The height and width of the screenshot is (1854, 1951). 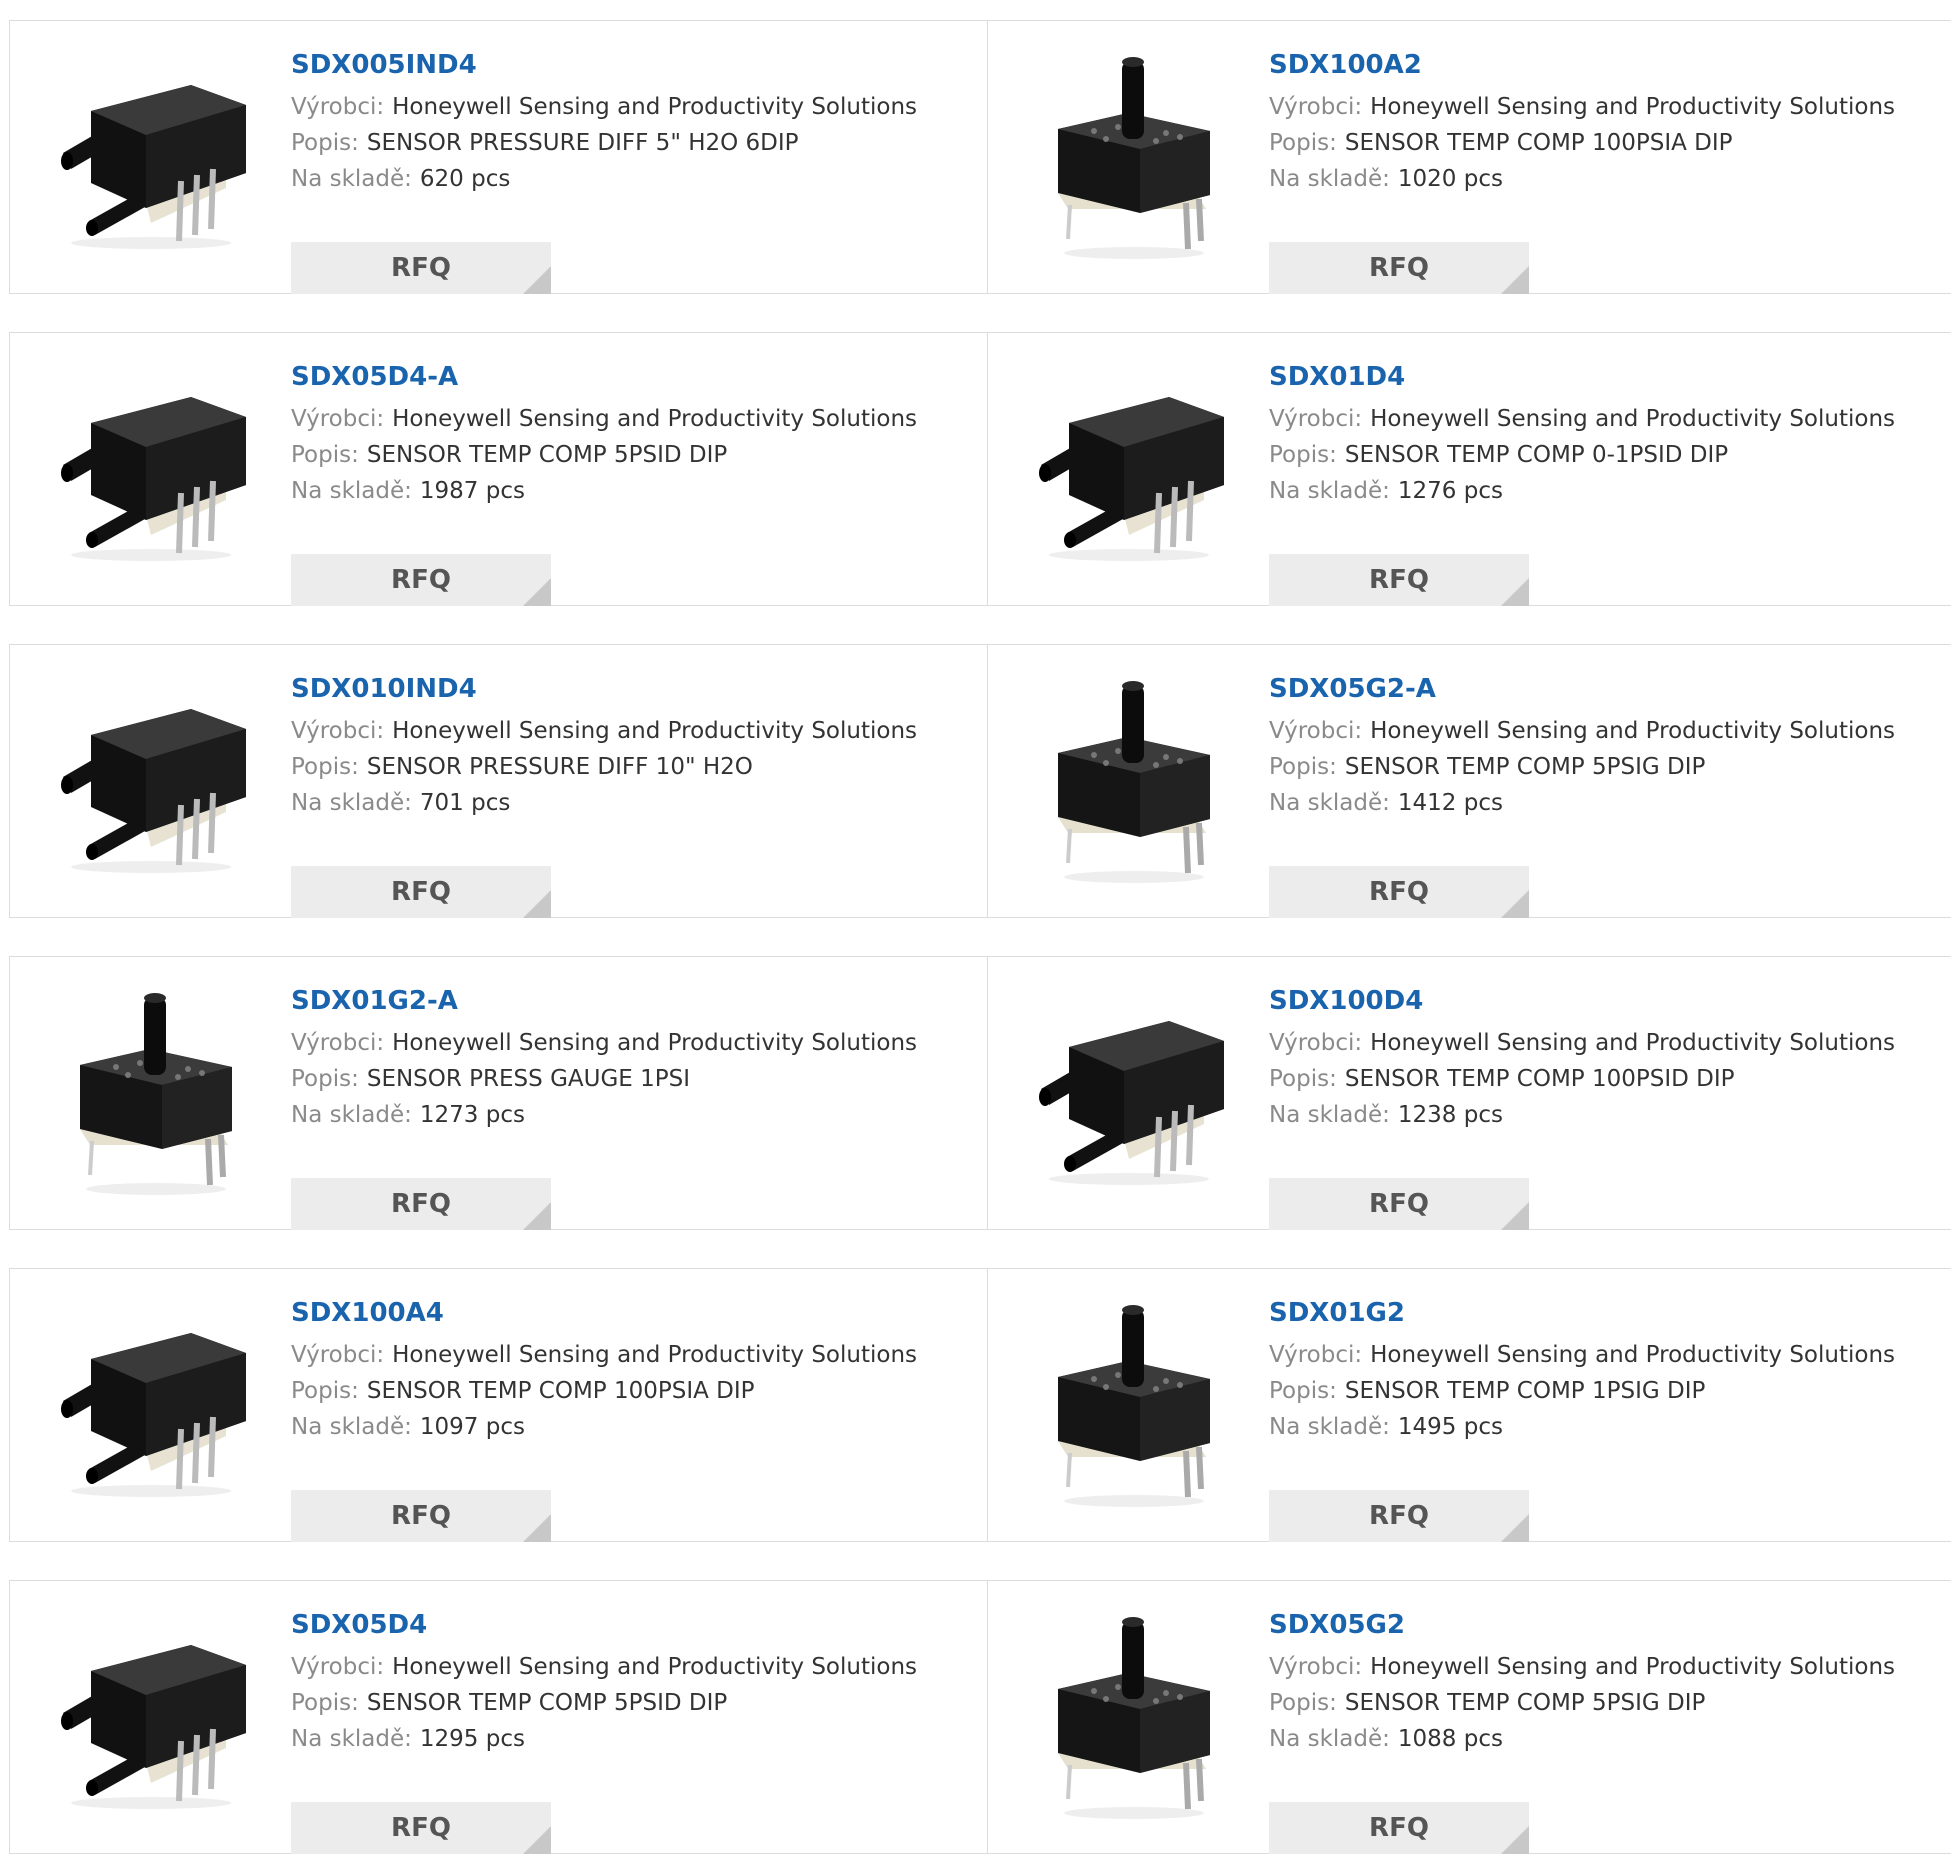 What do you see at coordinates (634, 1079) in the screenshot?
I see `description-row: Popis: SENSOR PRESS GAUGE 1PSI` at bounding box center [634, 1079].